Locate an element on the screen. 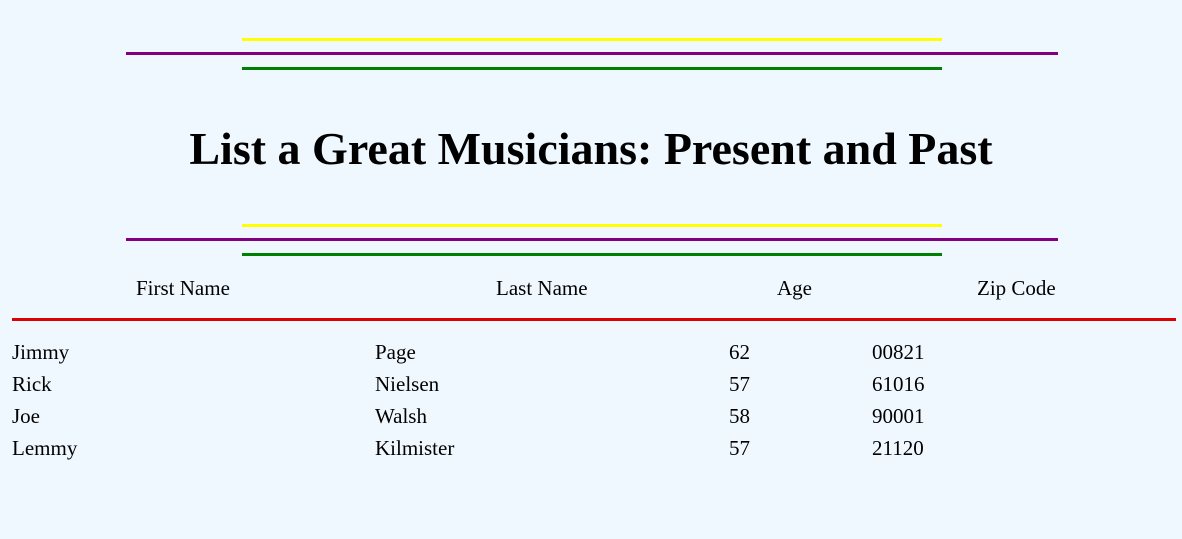 This screenshot has width=1182, height=539. cell-last-name: Page is located at coordinates (395, 352).